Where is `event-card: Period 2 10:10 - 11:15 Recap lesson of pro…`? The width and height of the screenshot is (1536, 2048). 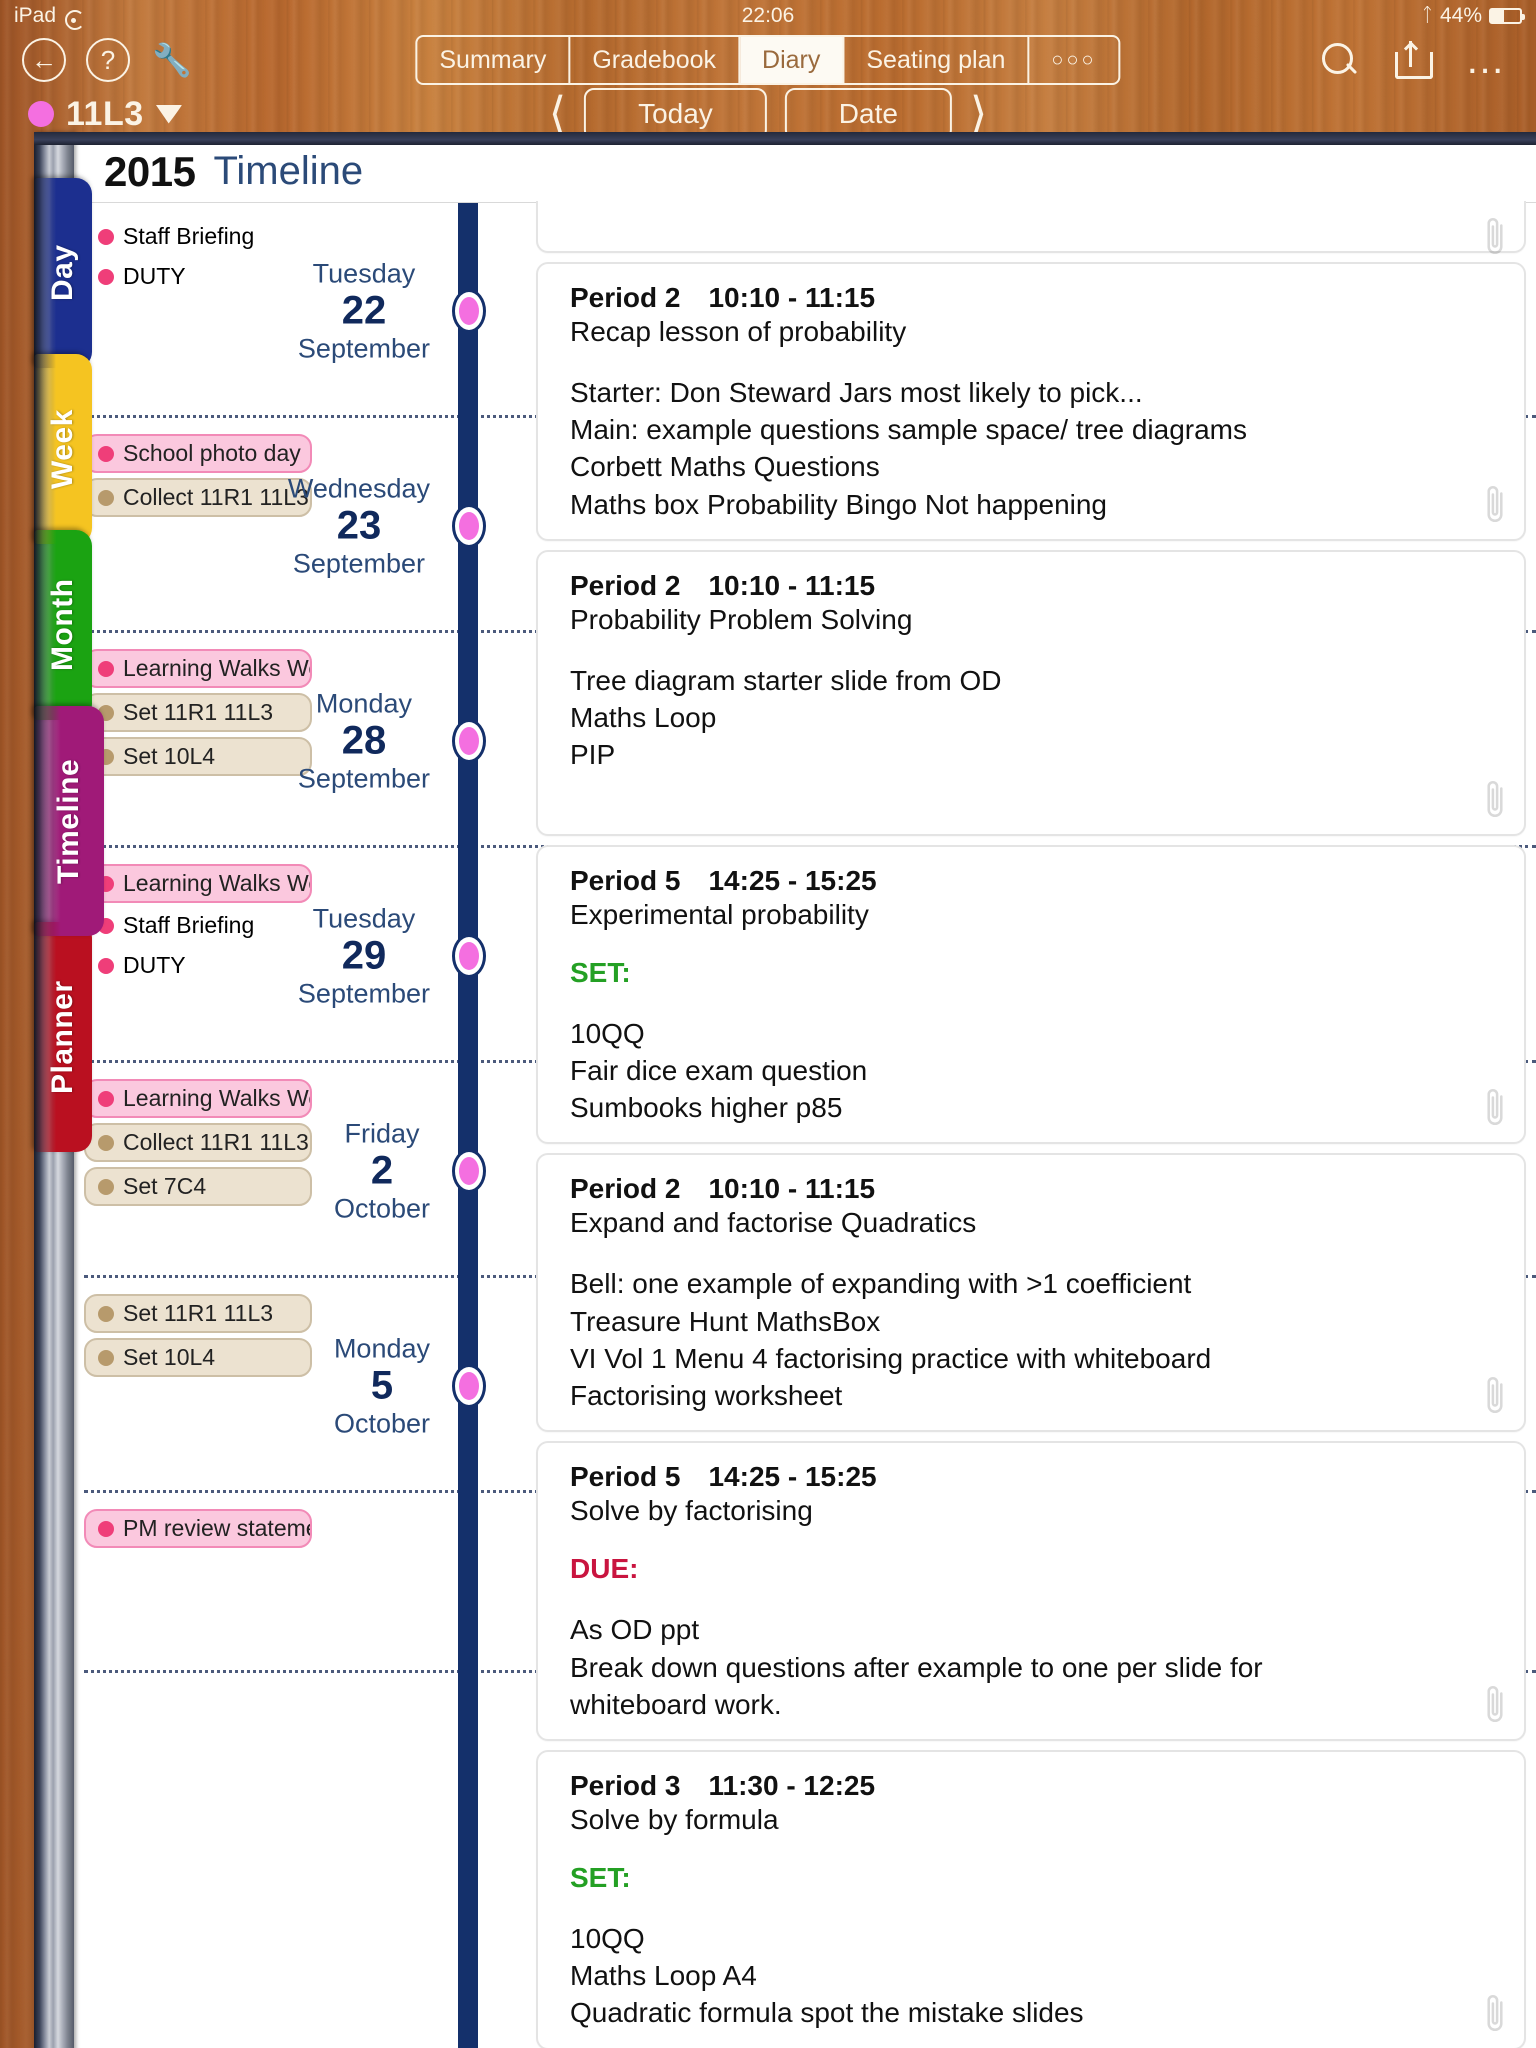 event-card: Period 2 10:10 - 11:15 Recap lesson of pro… is located at coordinates (1031, 401).